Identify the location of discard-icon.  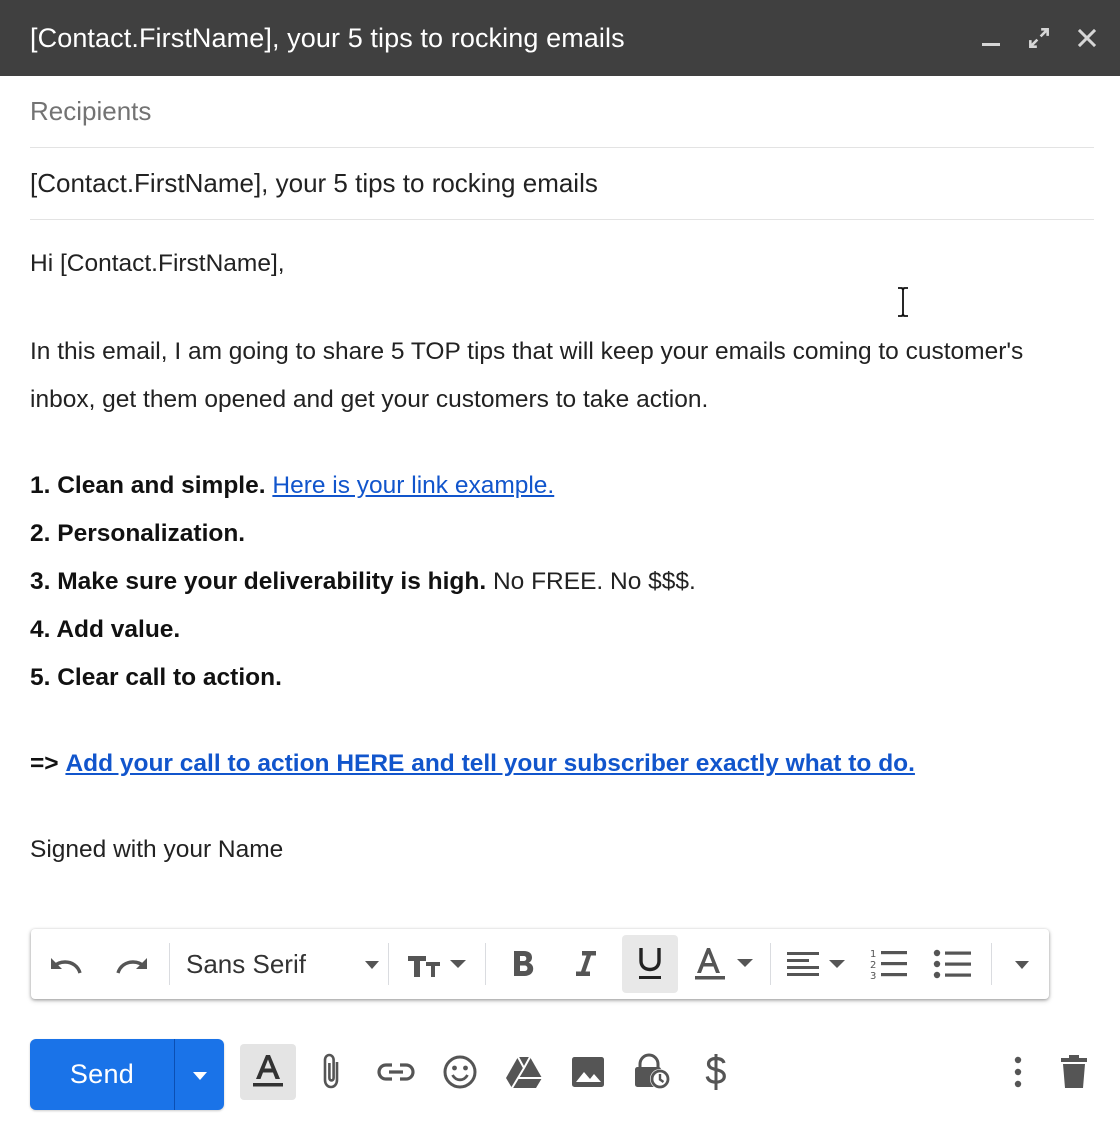
(1074, 1072).